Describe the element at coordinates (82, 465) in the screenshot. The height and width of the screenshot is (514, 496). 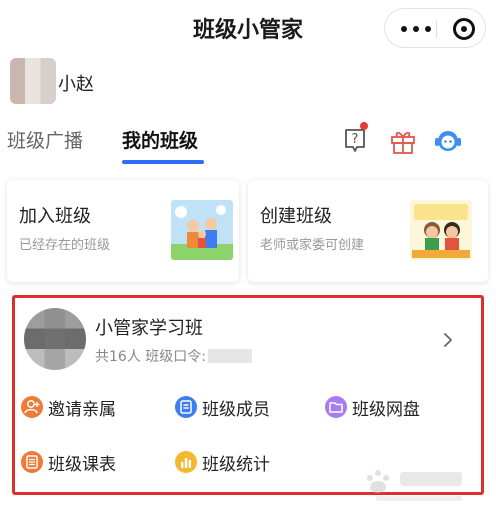
I see `class-schedule-label: 班级课表` at that location.